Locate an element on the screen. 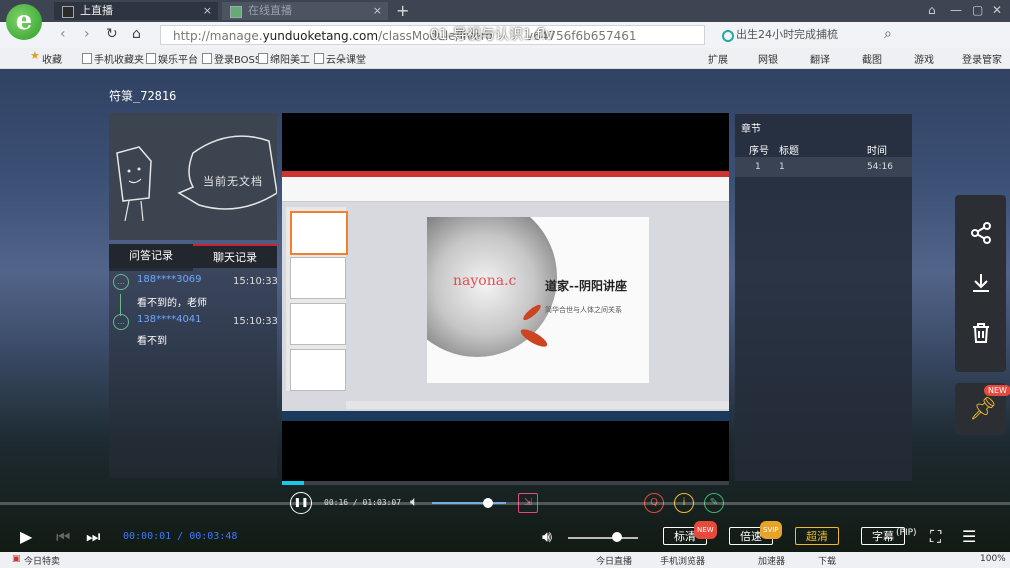 This screenshot has height=568, width=1010. slide-thumbnail is located at coordinates (318, 324).